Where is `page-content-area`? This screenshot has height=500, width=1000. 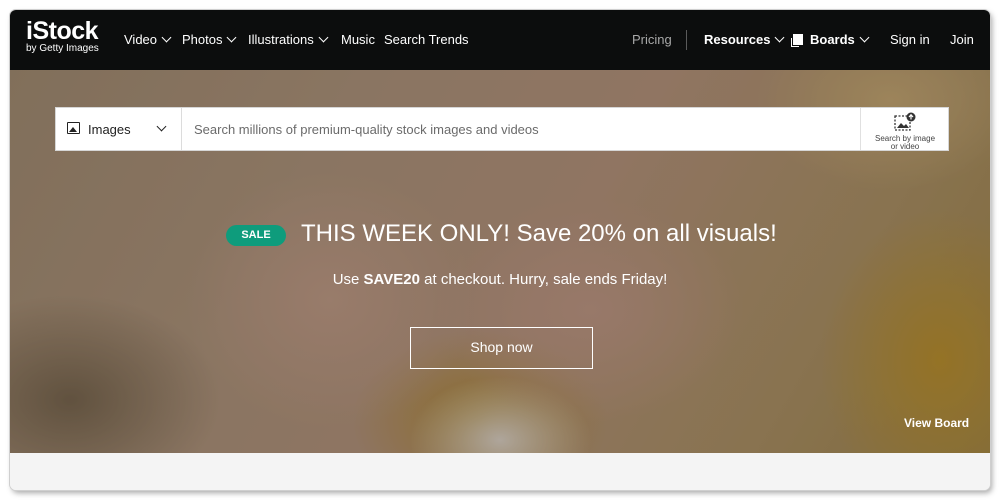
page-content-area is located at coordinates (500, 471).